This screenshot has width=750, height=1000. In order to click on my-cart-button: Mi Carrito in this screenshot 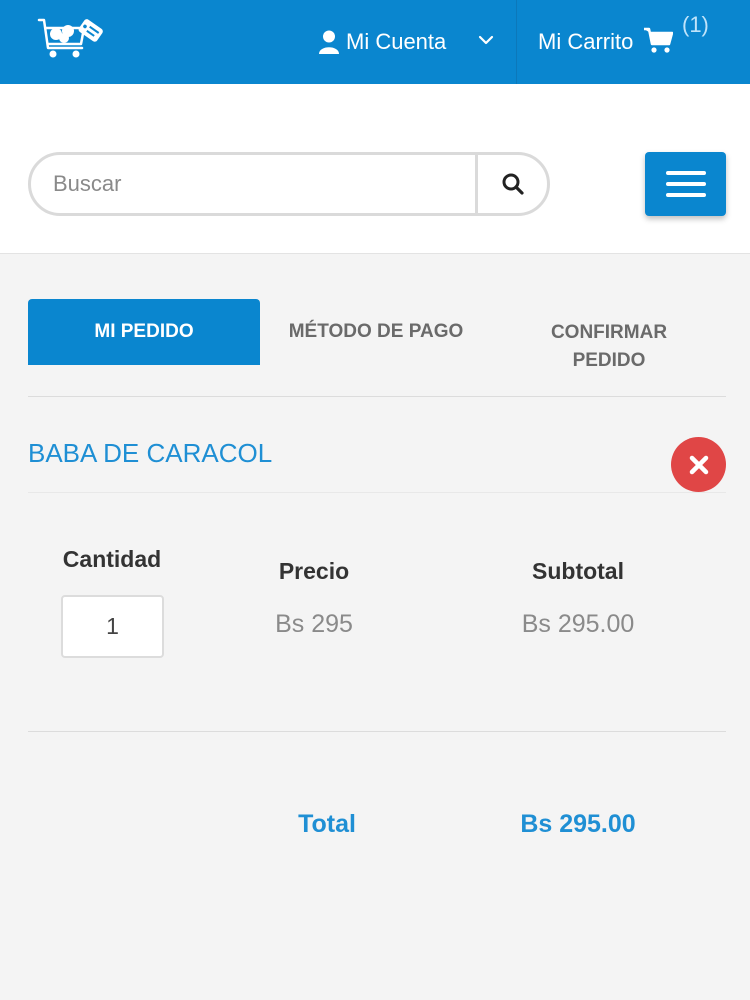, I will do `click(606, 42)`.